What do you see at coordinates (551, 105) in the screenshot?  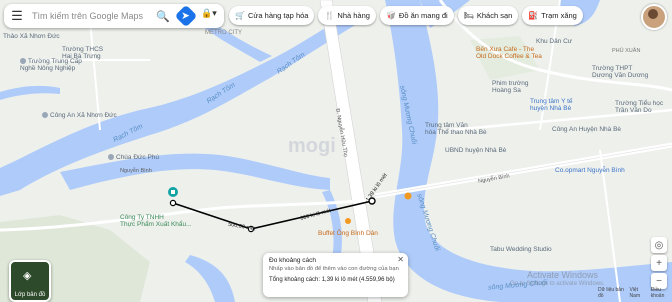 I see `label-trung-tam-yte: Trung tâm Y tế huyện Nhà Bè` at bounding box center [551, 105].